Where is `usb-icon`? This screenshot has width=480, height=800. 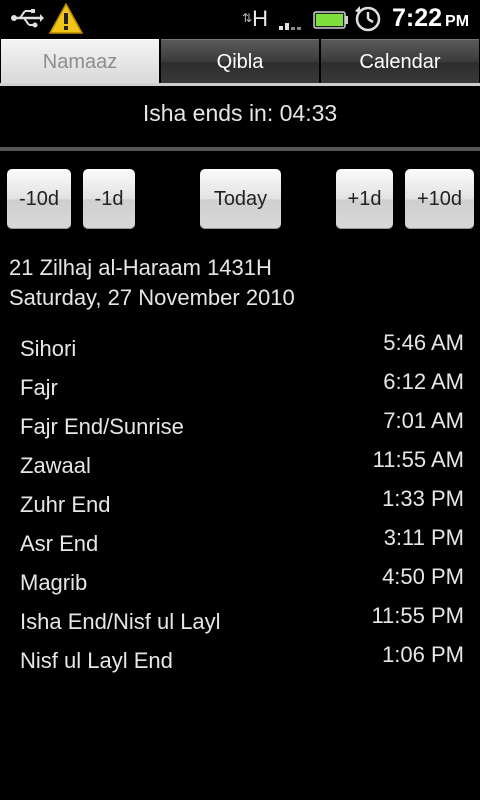
usb-icon is located at coordinates (27, 20).